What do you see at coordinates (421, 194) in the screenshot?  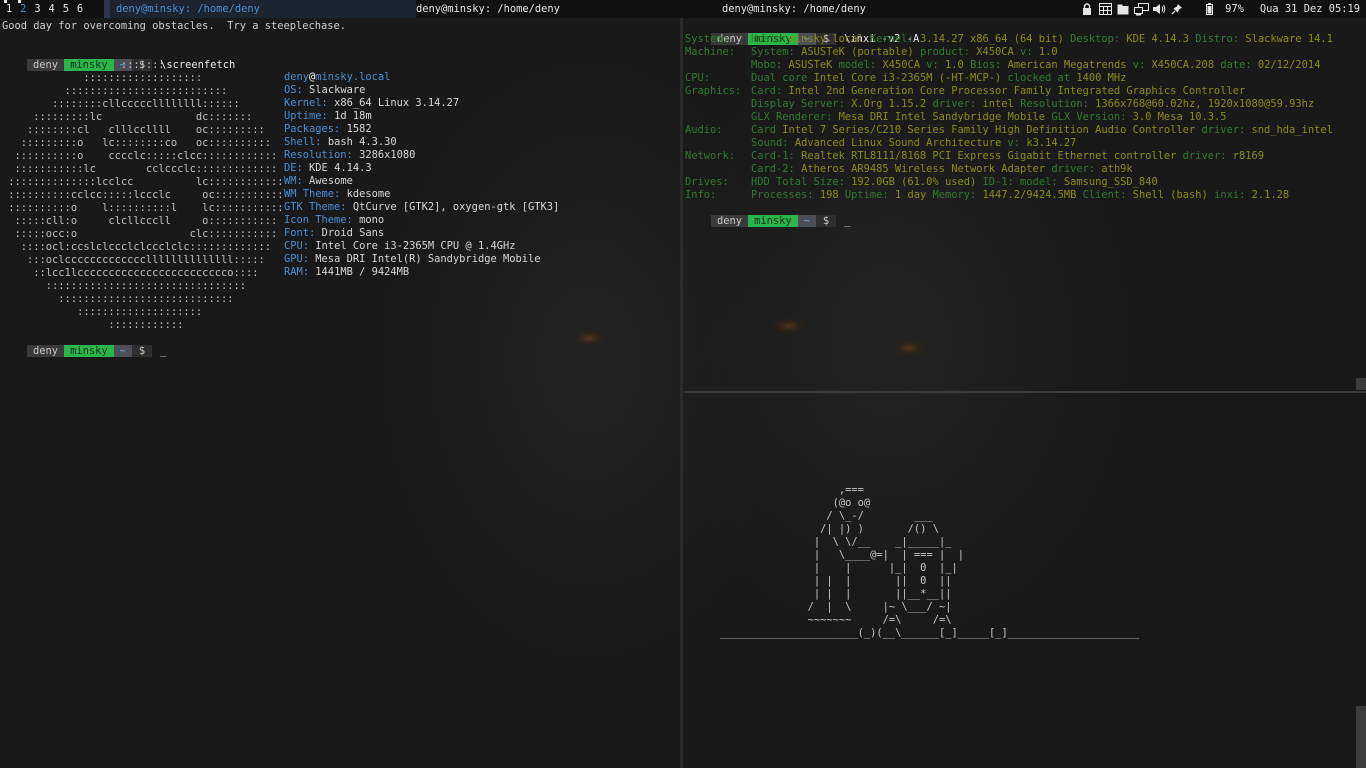 I see `info-row: WM Theme: kdesome` at bounding box center [421, 194].